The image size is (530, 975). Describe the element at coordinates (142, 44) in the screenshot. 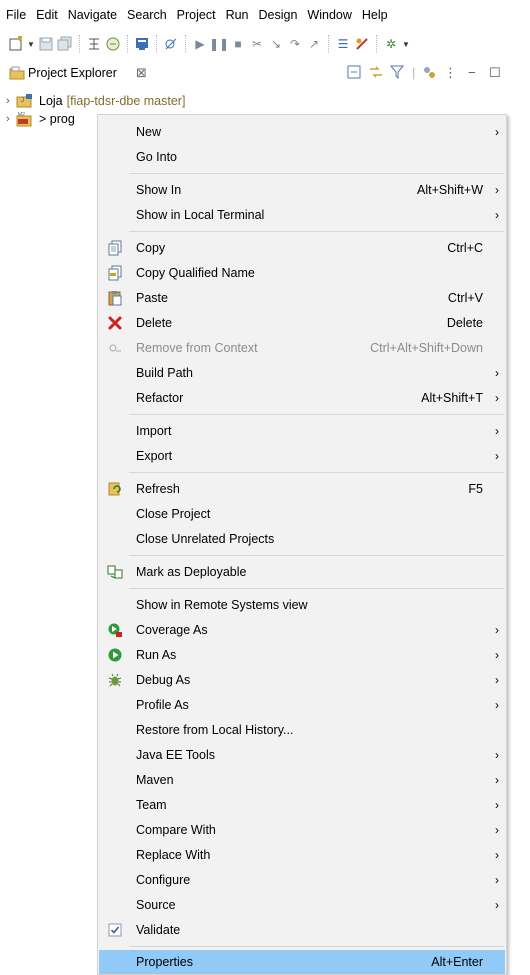

I see `console-icon` at that location.